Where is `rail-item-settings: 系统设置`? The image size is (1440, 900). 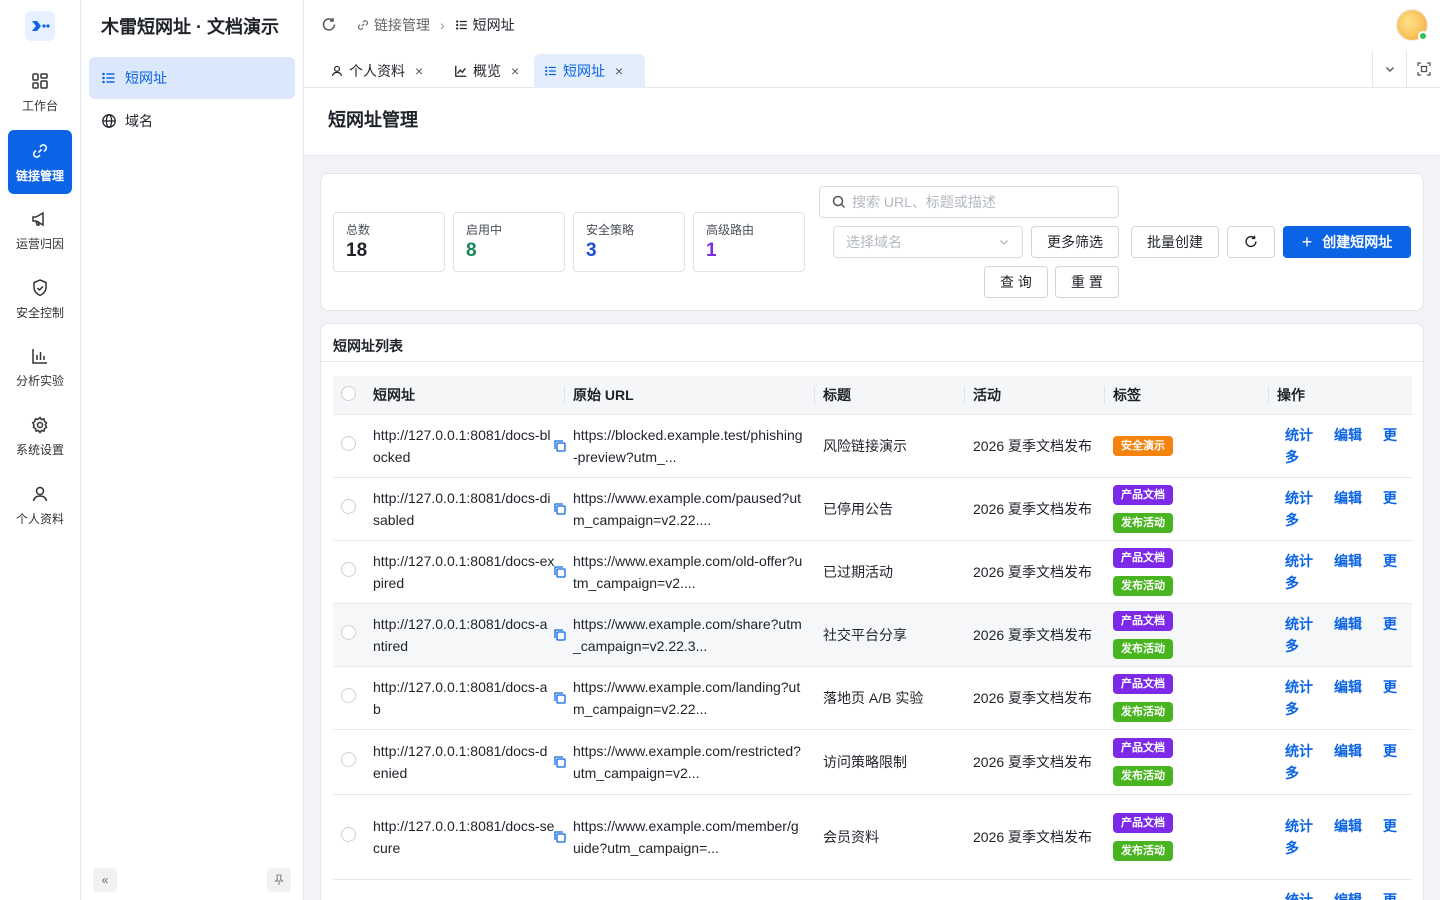
rail-item-settings: 系统设置 is located at coordinates (40, 436).